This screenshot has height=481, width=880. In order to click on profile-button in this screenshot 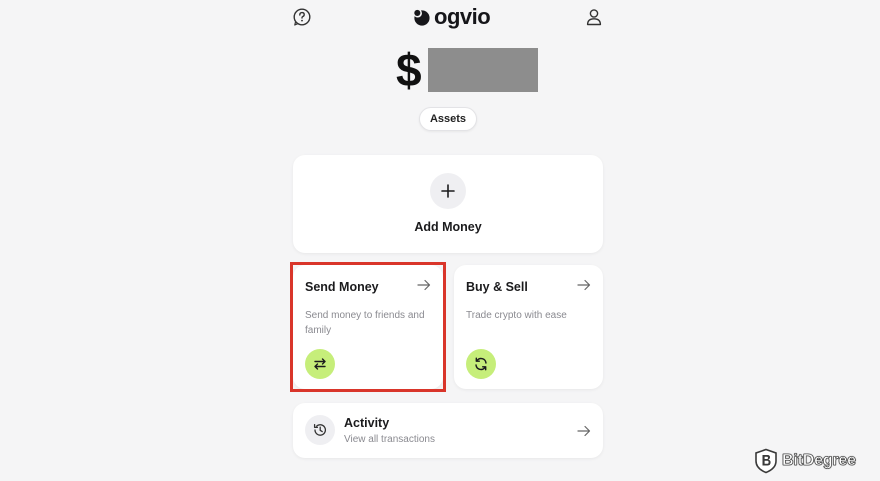, I will do `click(594, 17)`.